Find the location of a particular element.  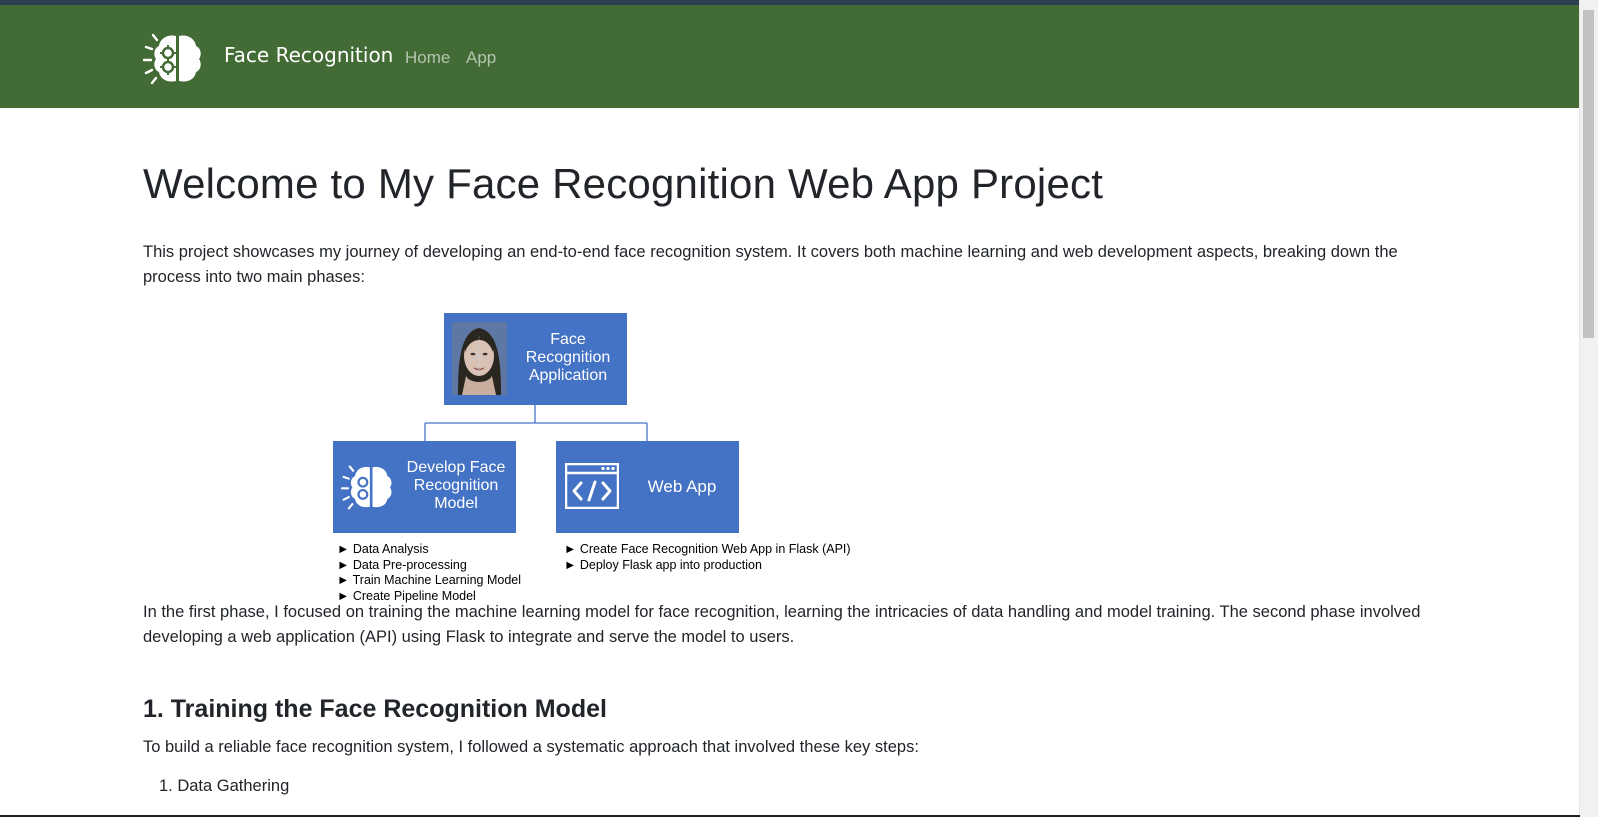

nav-link-app: App is located at coordinates (481, 58).